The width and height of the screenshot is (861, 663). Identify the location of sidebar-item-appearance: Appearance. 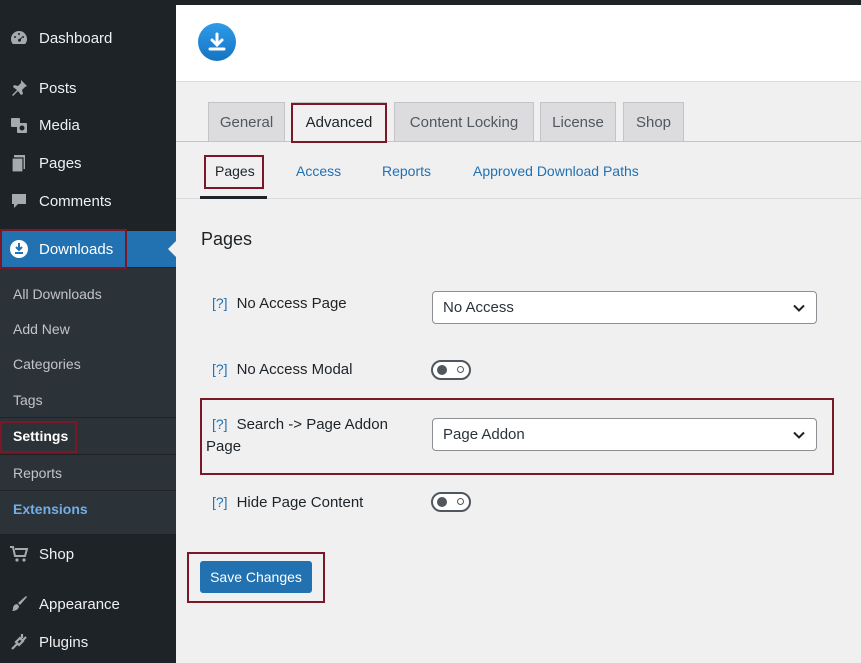
(88, 604).